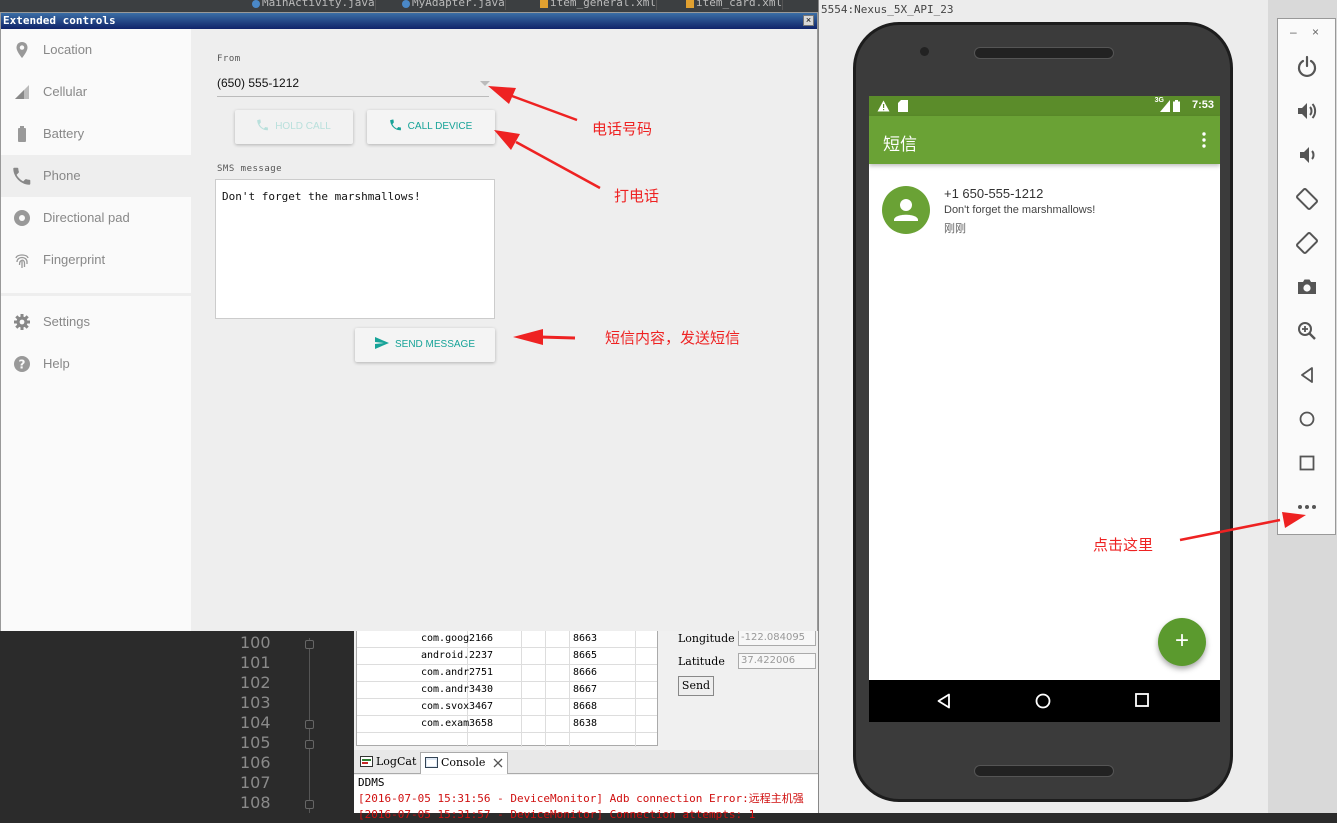 The height and width of the screenshot is (823, 1337). What do you see at coordinates (313, 5) in the screenshot?
I see `editor-tab-mainactivity: MainActivity.java` at bounding box center [313, 5].